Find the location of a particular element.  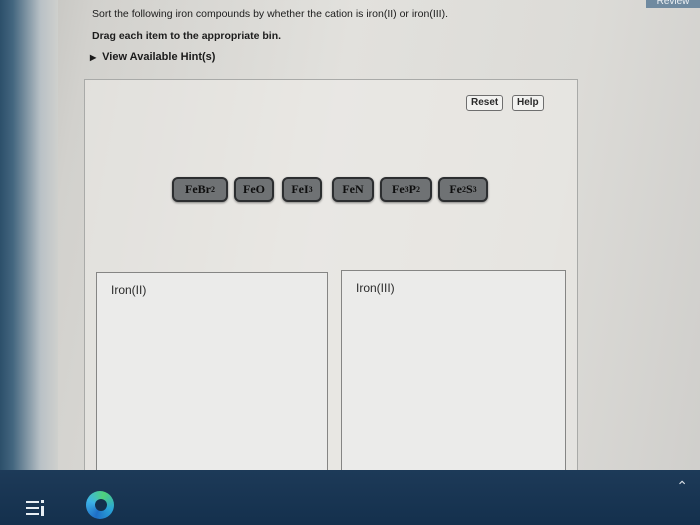

bin-label: Iron(II) is located at coordinates (129, 290).